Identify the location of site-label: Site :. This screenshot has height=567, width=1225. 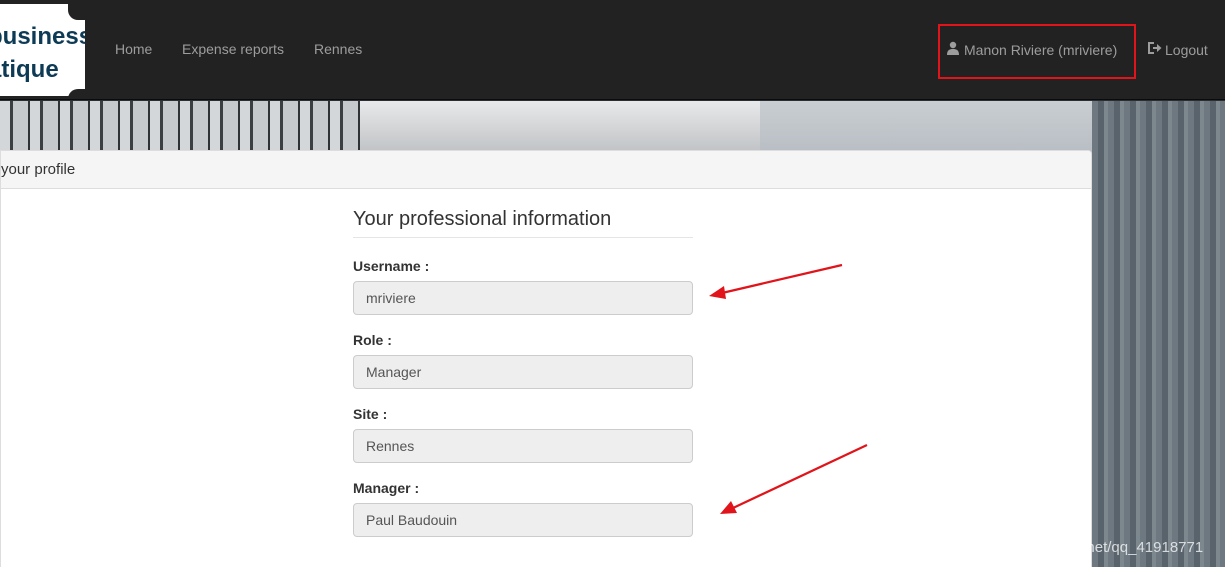
(370, 414).